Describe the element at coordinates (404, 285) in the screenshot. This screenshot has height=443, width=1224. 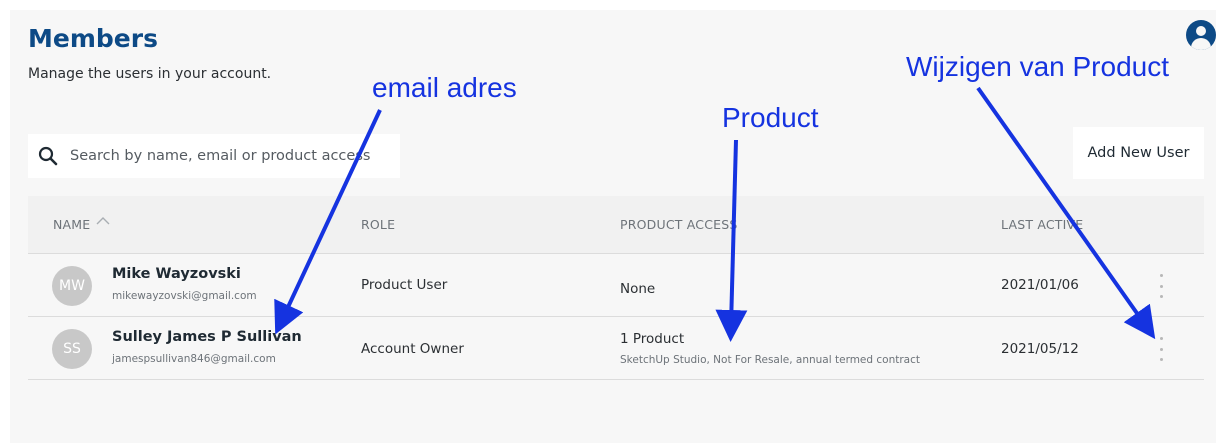
I see `member-role: Product User` at that location.